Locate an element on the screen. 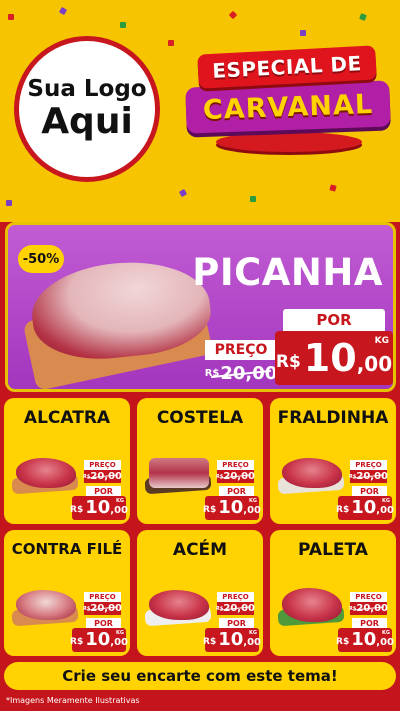 The width and height of the screenshot is (400, 711). product-card-paleta: PALETA PREÇO R$20,00 POR R$10,00KG is located at coordinates (333, 593).